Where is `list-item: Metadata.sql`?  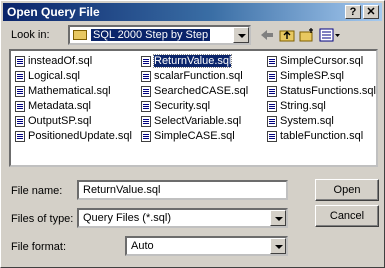 list-item: Metadata.sql is located at coordinates (53, 106).